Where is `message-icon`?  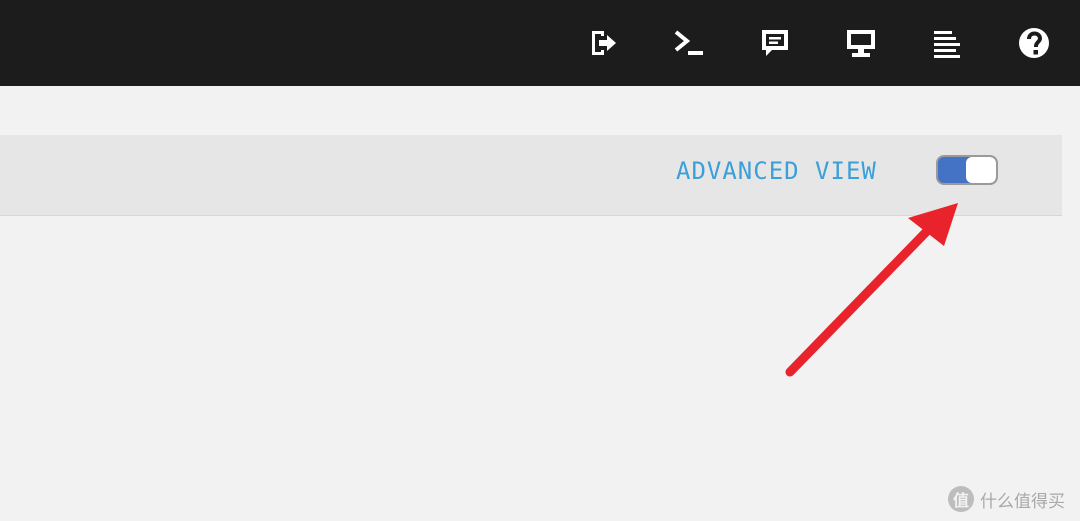 message-icon is located at coordinates (775, 43).